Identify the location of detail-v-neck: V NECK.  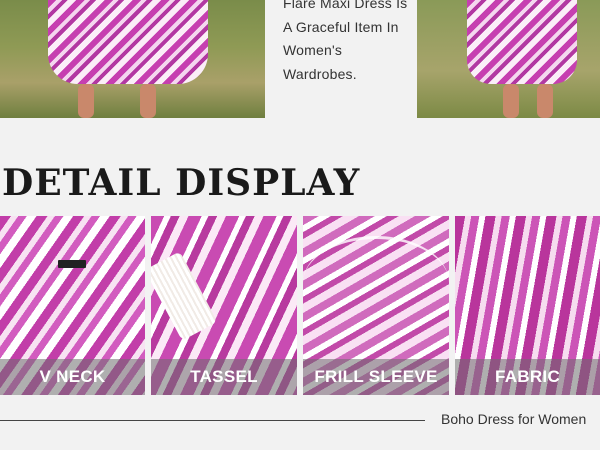
(72, 305).